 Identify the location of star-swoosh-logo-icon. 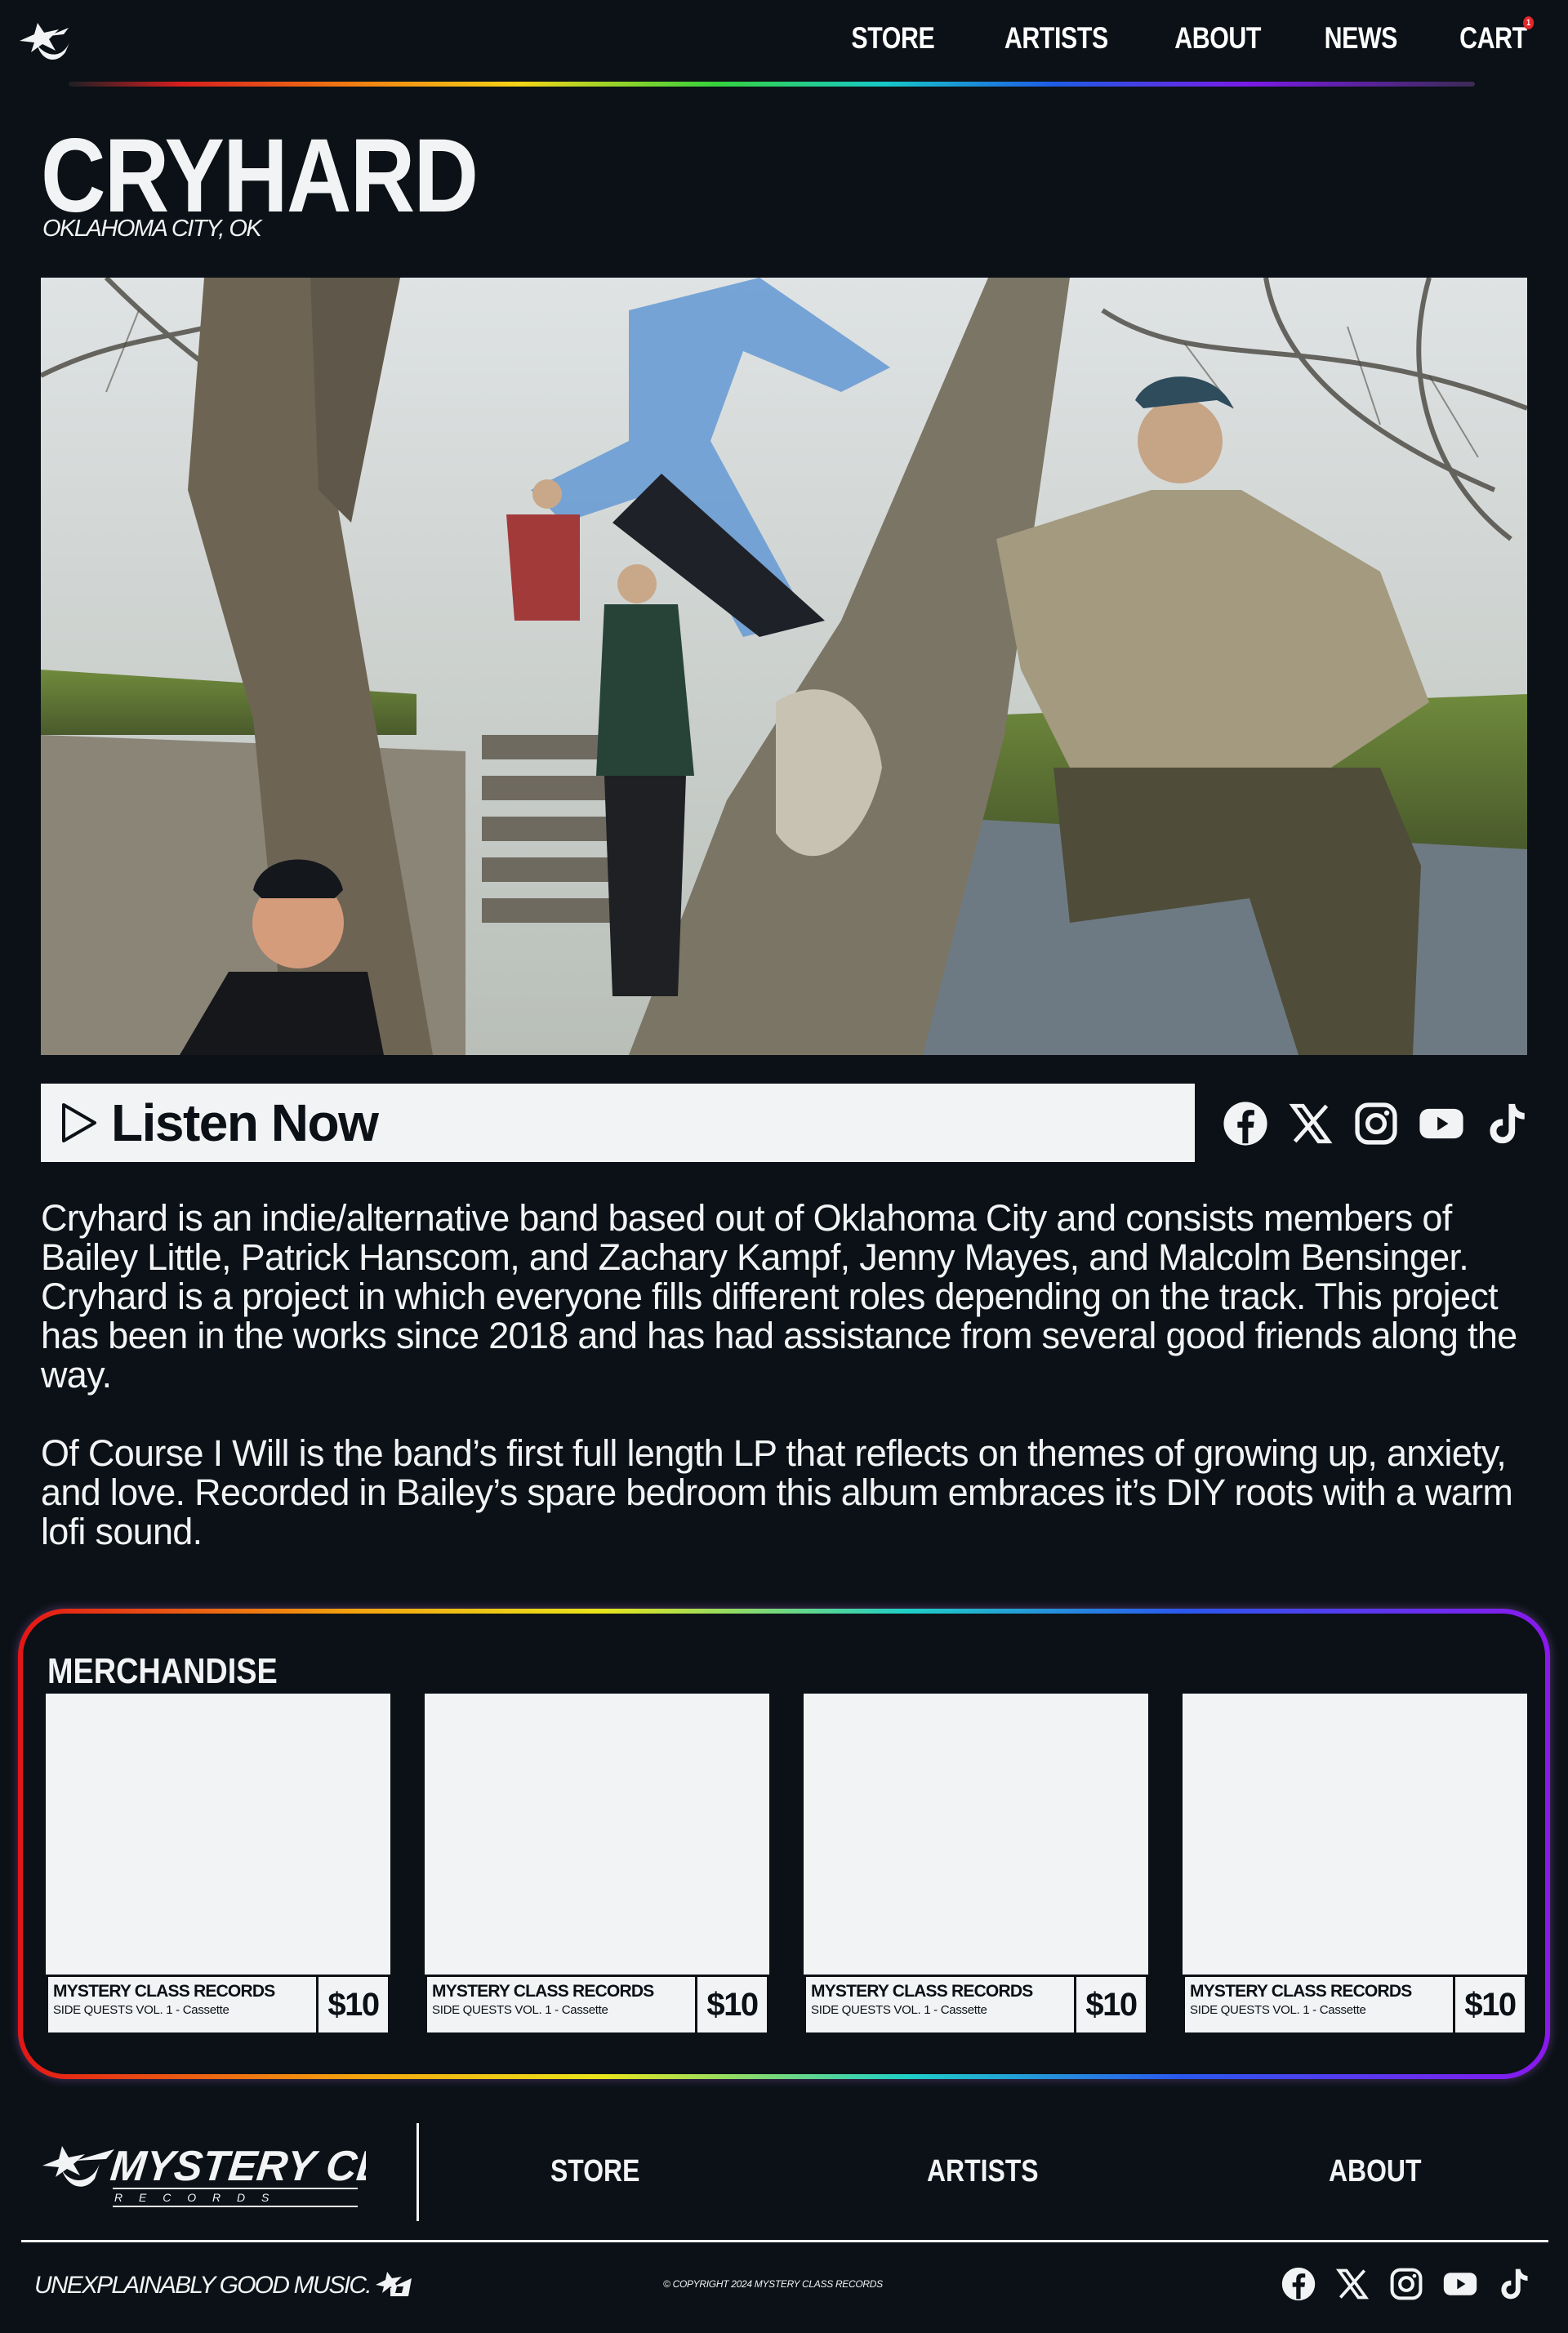
(45, 41).